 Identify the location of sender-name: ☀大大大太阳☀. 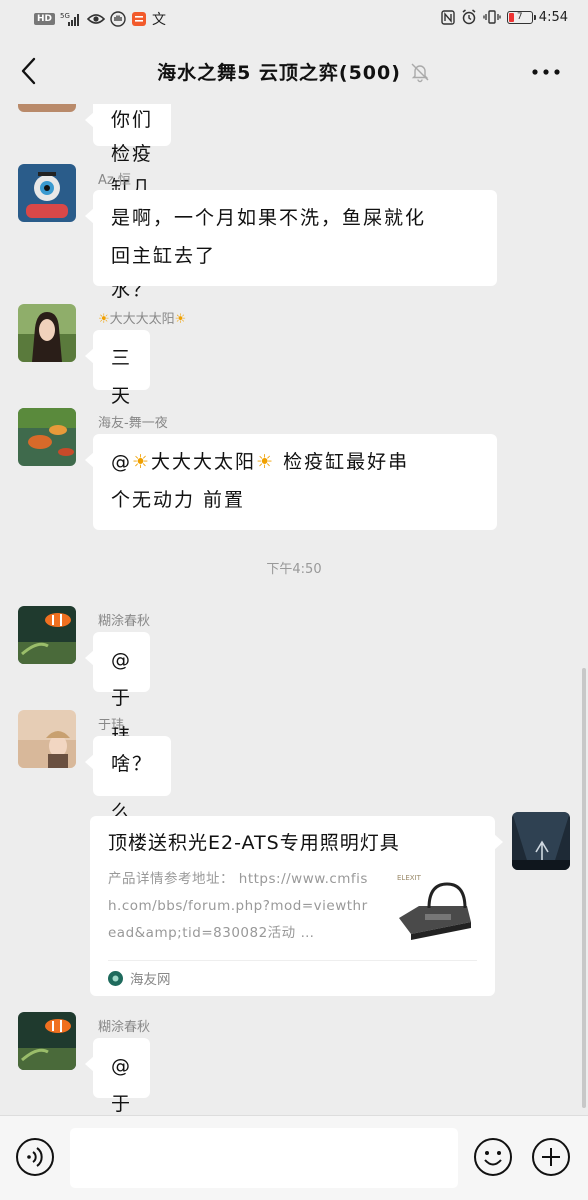
(142, 317).